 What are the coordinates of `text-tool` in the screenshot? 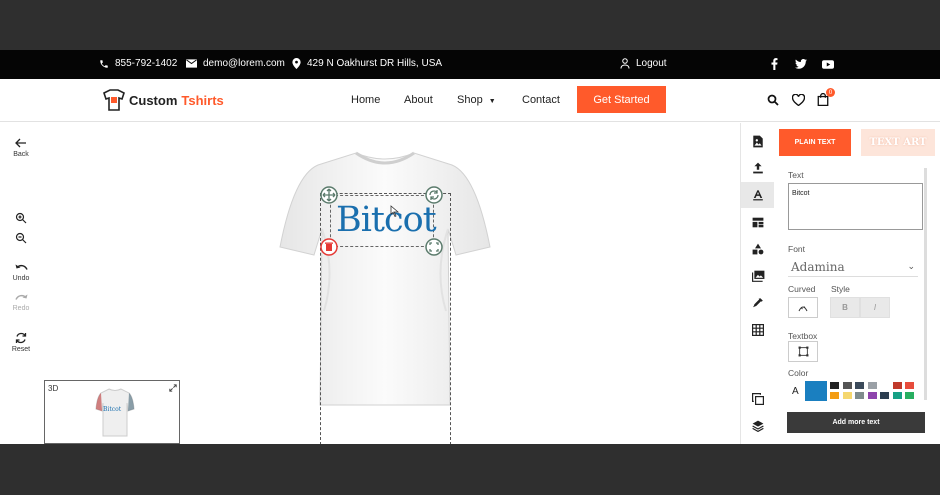 It's located at (758, 195).